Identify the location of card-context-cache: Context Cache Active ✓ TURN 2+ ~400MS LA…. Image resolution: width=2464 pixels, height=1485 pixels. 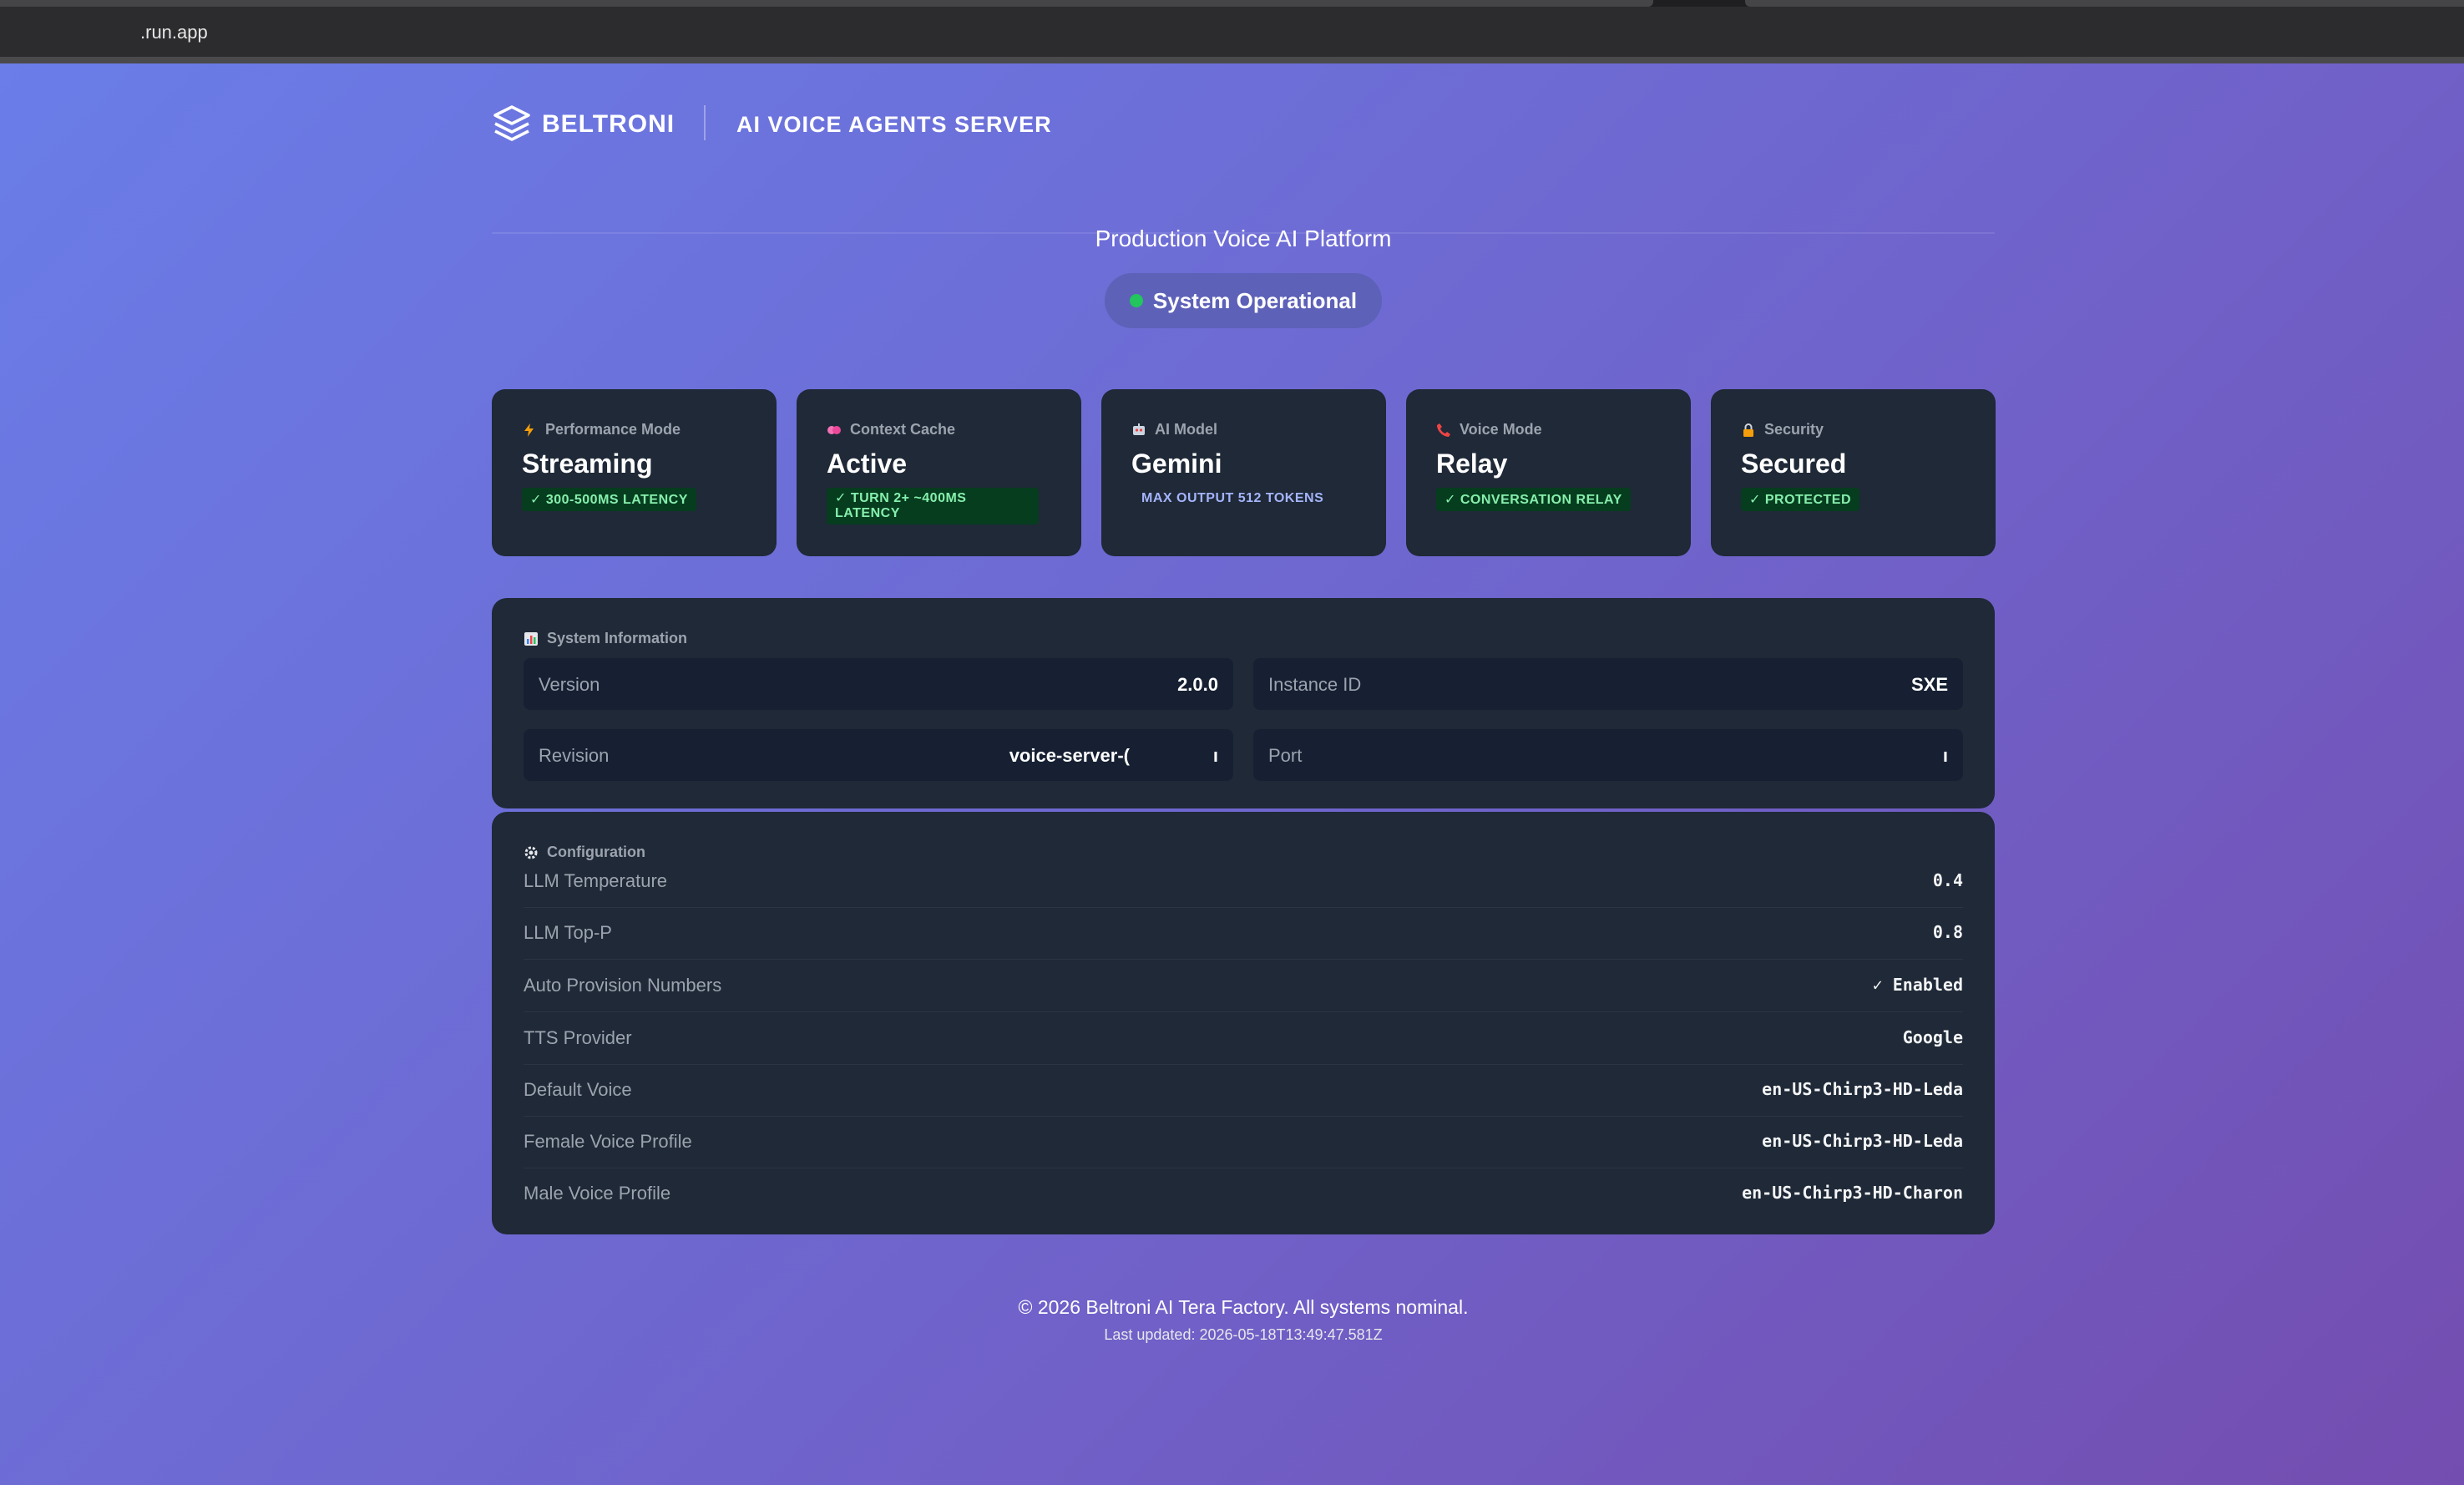
(939, 473).